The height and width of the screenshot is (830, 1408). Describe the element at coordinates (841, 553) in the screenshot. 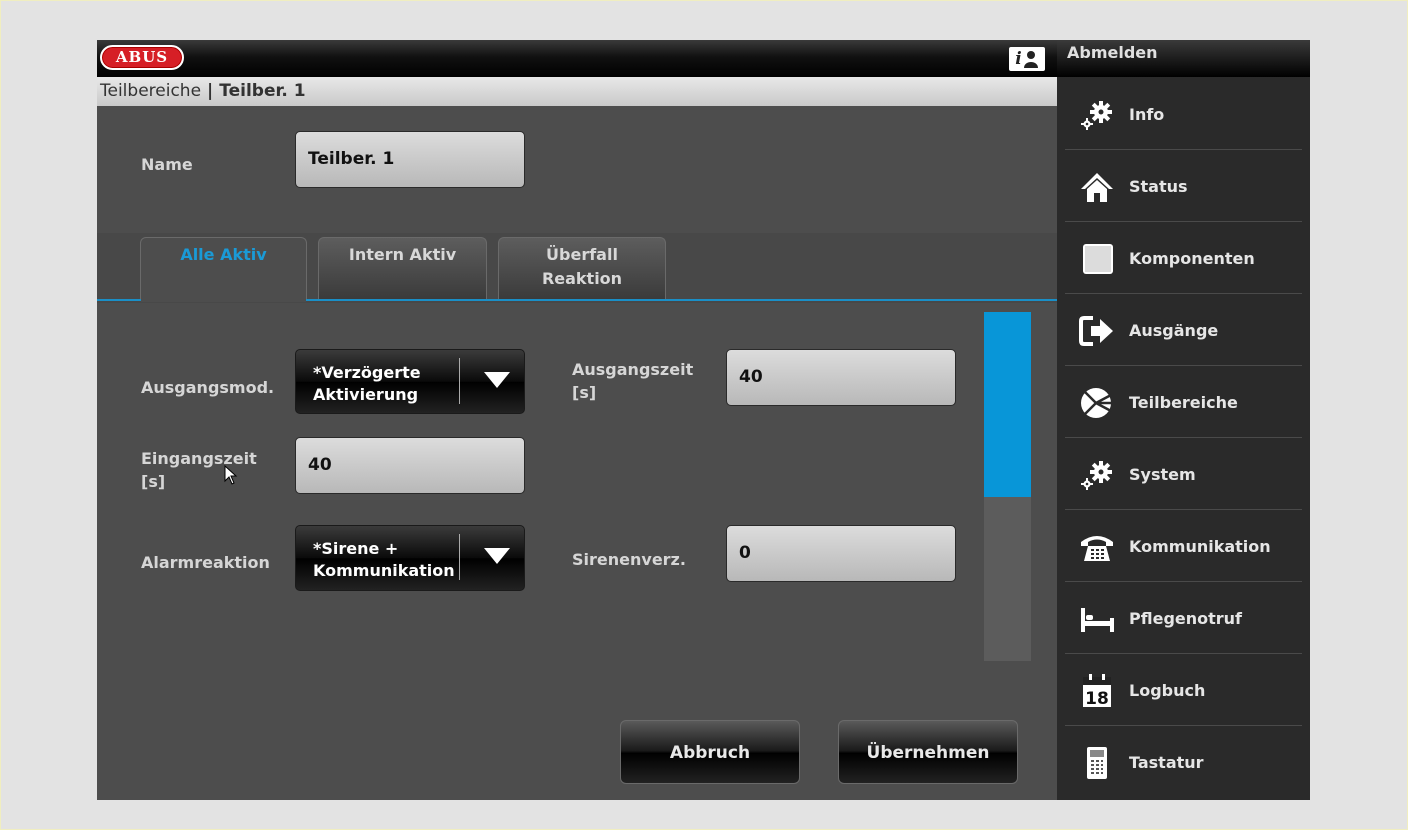

I see `sirenenverz-field: 0` at that location.